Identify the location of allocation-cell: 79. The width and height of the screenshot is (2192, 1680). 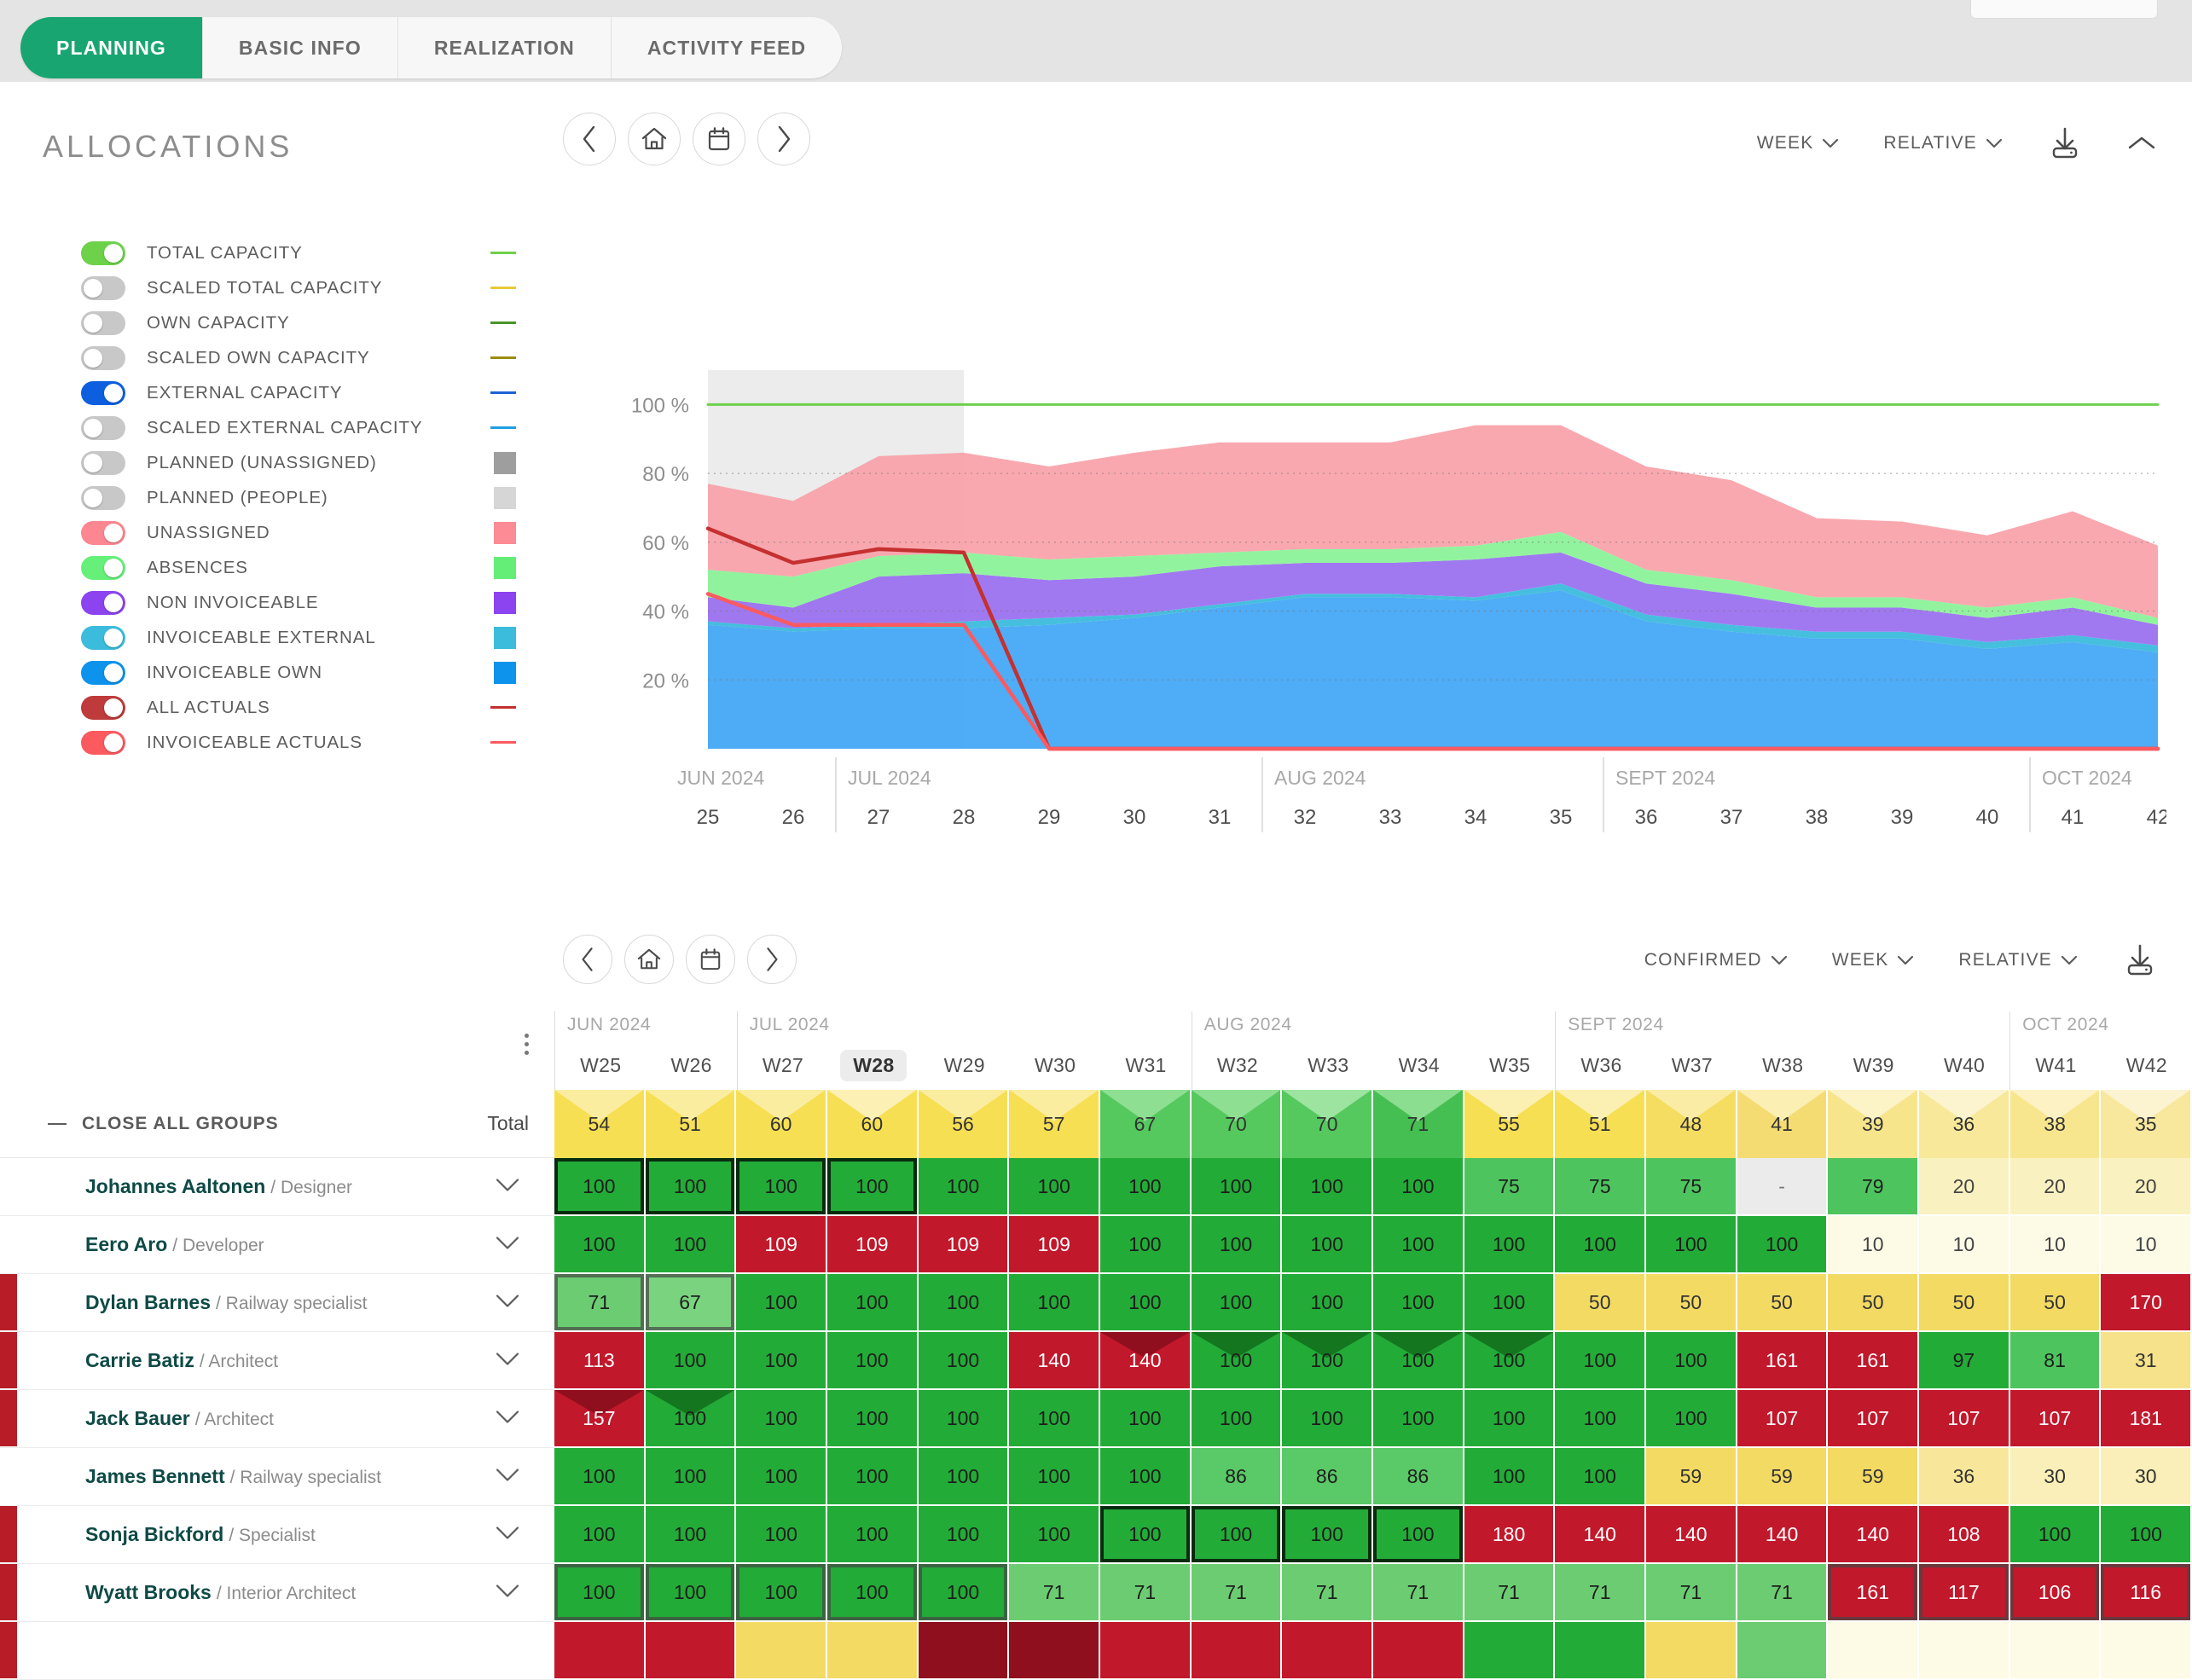
(1874, 1187).